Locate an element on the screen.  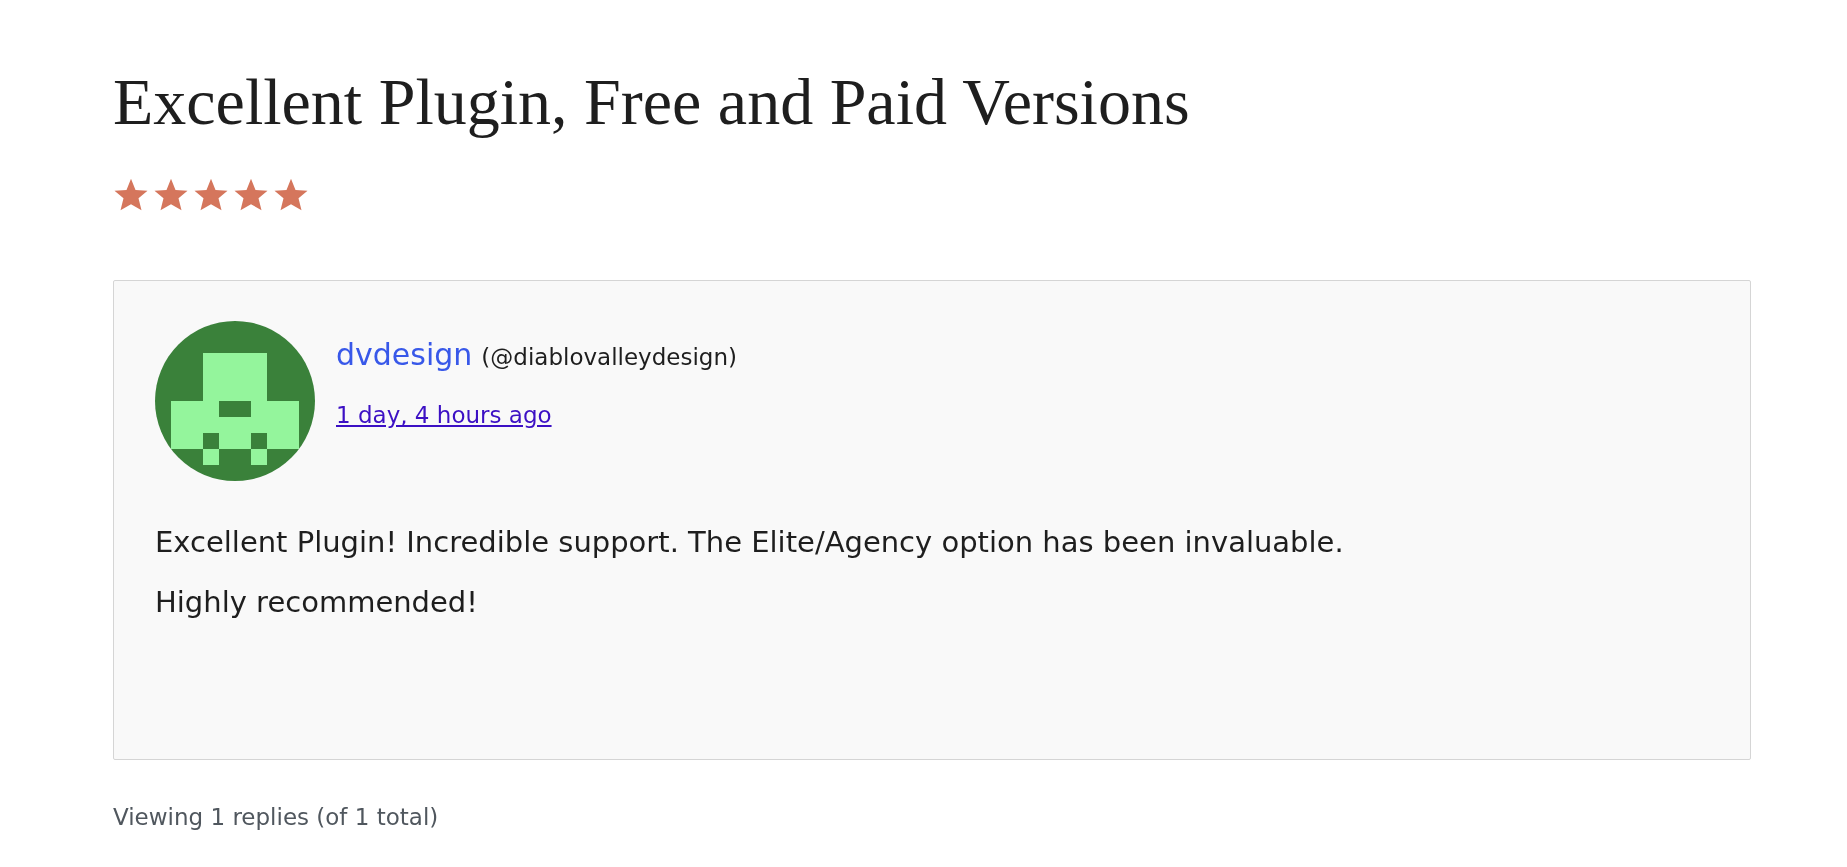
reply-text: Excellent Plugin! Incredible support. The Elite/Agency option has been invaluable. is located at coordinates (749, 542).